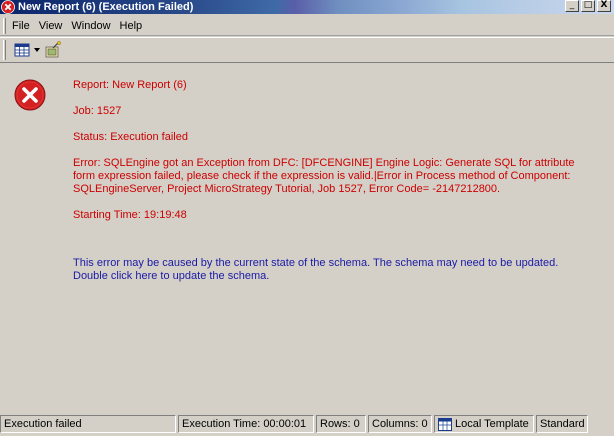 Image resolution: width=614 pixels, height=436 pixels. I want to click on menu-help: Help, so click(131, 26).